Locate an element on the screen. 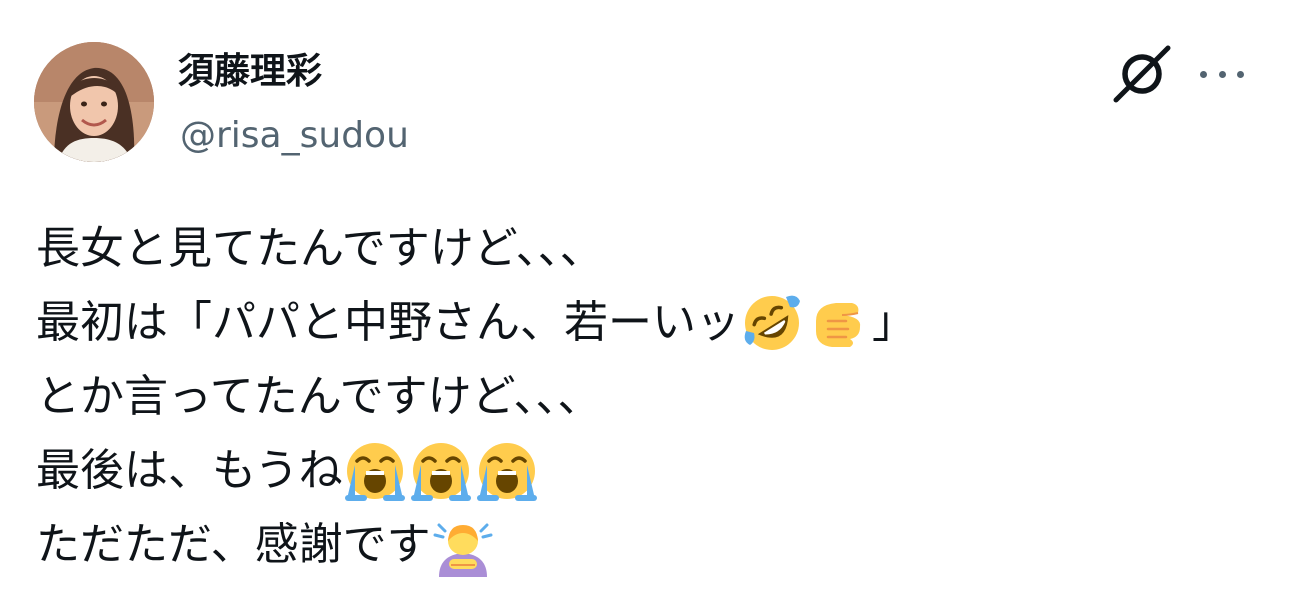 The width and height of the screenshot is (1292, 611). tweet-line: 最後は、もうね is located at coordinates (646, 471).